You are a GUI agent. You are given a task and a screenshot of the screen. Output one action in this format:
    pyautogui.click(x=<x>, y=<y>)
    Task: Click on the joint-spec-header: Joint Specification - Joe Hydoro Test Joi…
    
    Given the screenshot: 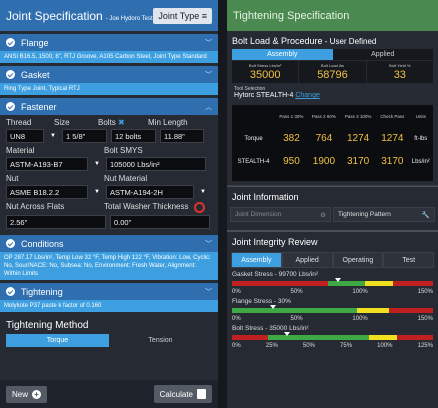 What is the action you would take?
    pyautogui.click(x=109, y=15)
    